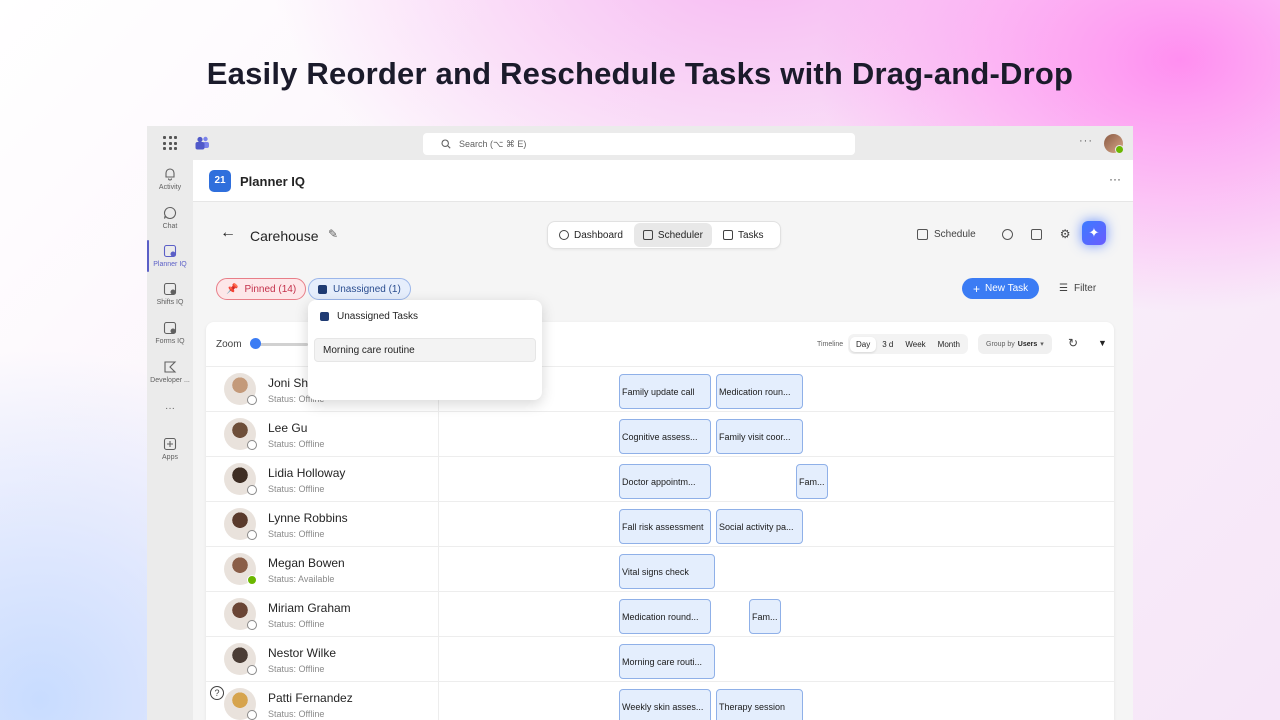  Describe the element at coordinates (228, 233) in the screenshot. I see `back-arrow-icon: ←` at that location.